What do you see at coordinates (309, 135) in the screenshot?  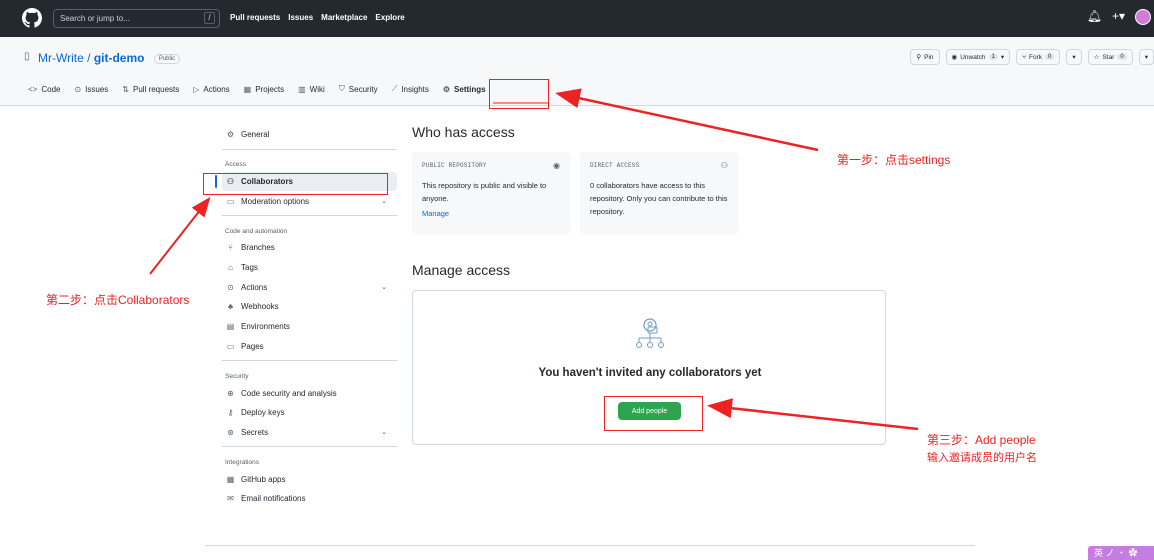 I see `sidebar-item-general: ⚙ General` at bounding box center [309, 135].